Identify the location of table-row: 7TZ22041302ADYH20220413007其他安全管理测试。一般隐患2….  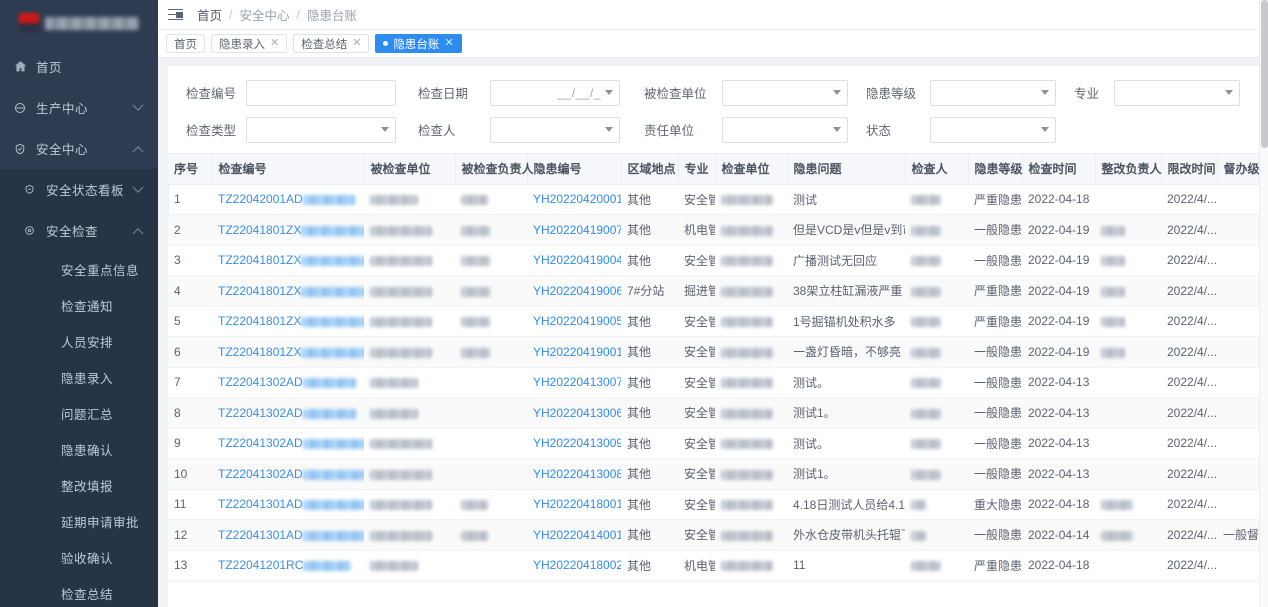
(718, 382).